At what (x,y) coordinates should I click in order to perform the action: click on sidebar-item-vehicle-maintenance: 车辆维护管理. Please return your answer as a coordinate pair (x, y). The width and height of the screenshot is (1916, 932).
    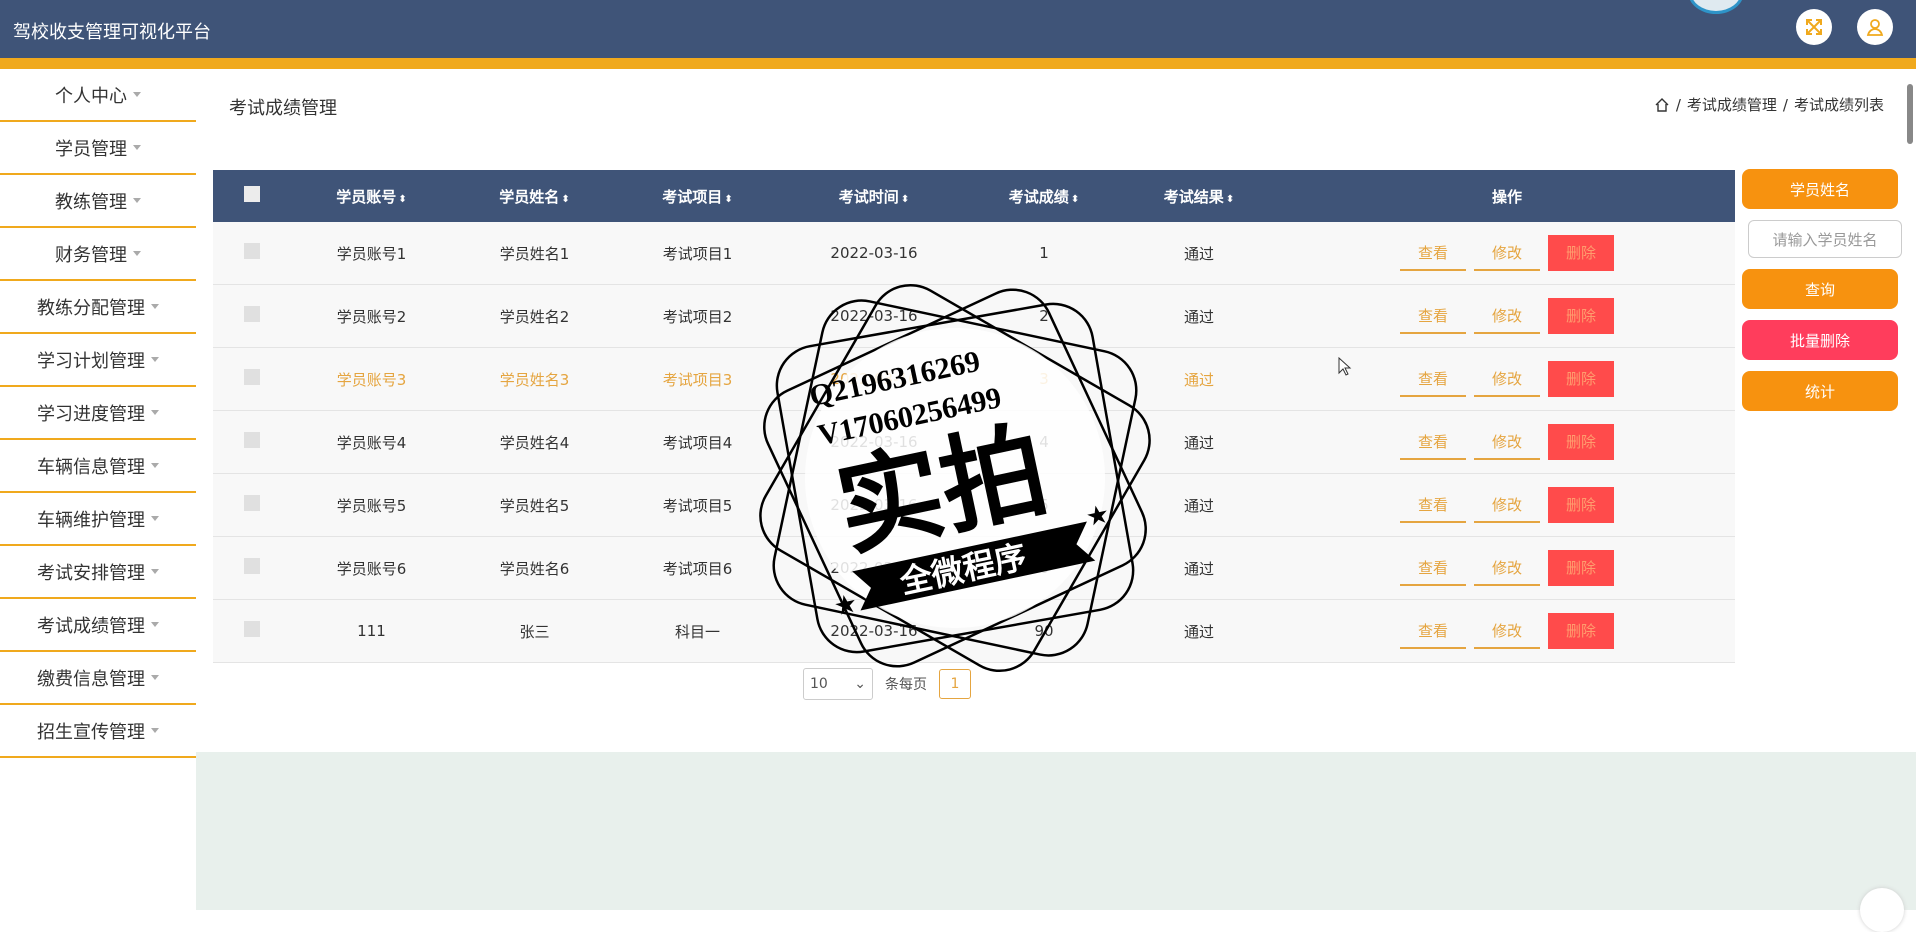
    Looking at the image, I should click on (98, 519).